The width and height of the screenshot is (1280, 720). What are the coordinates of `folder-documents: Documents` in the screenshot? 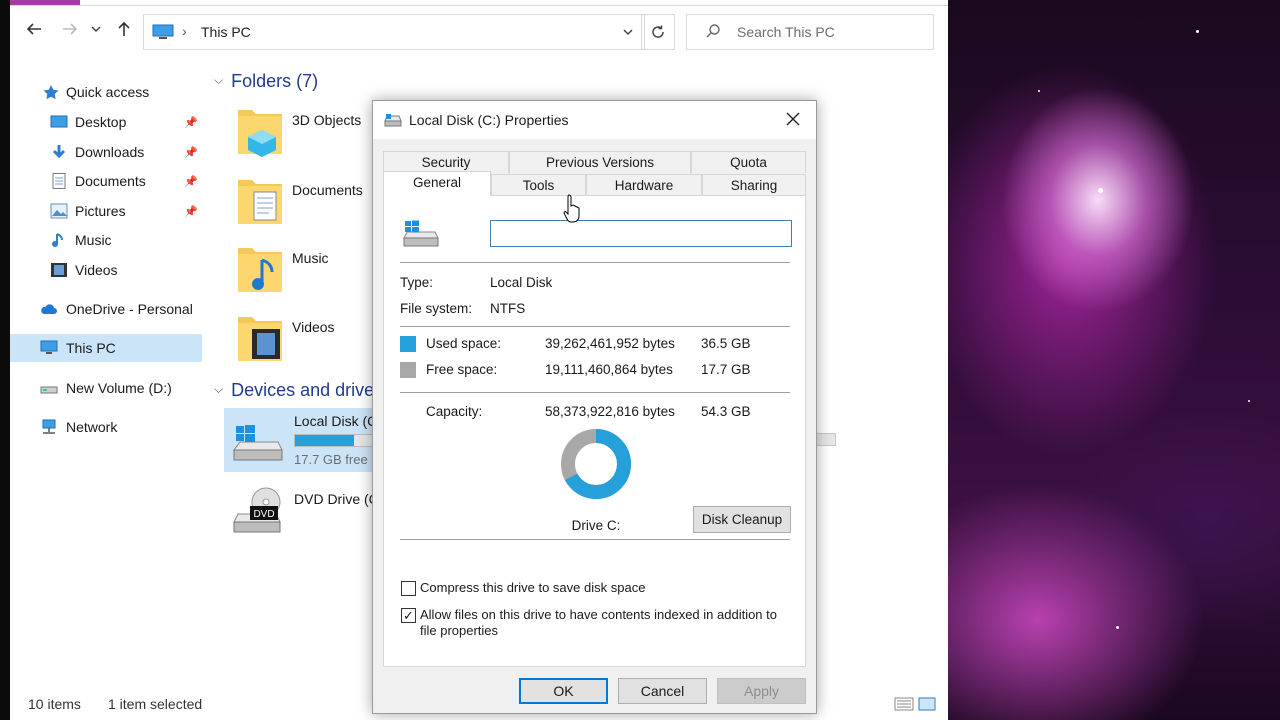 It's located at (306, 204).